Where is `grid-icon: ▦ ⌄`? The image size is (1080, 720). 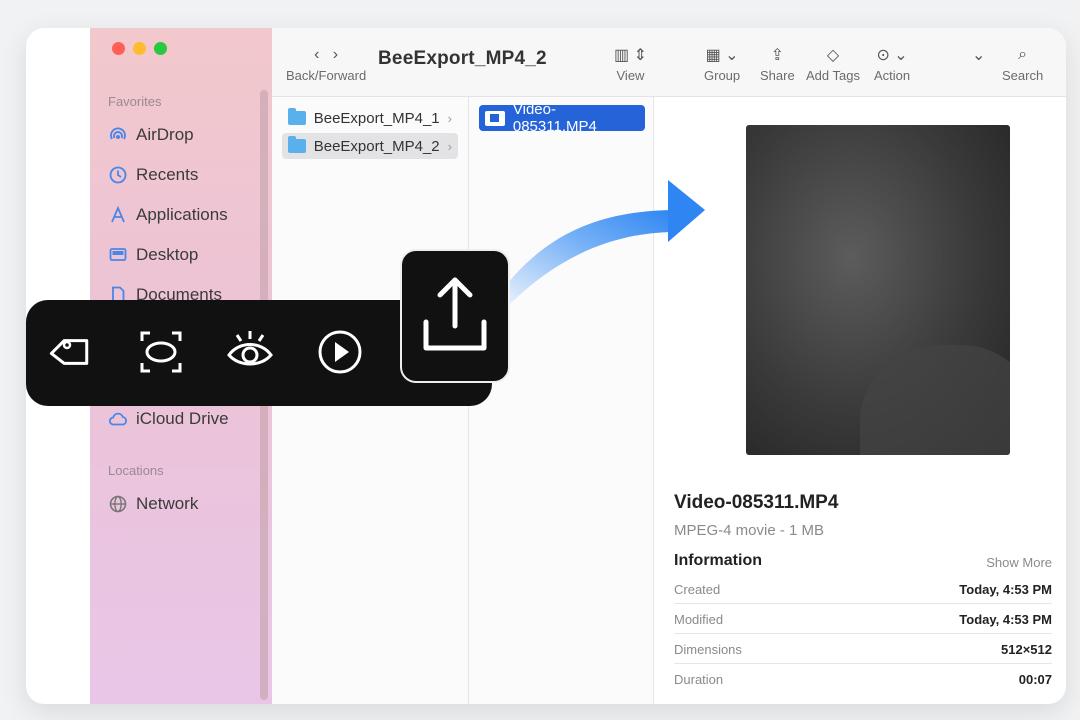
grid-icon: ▦ ⌄ is located at coordinates (722, 55).